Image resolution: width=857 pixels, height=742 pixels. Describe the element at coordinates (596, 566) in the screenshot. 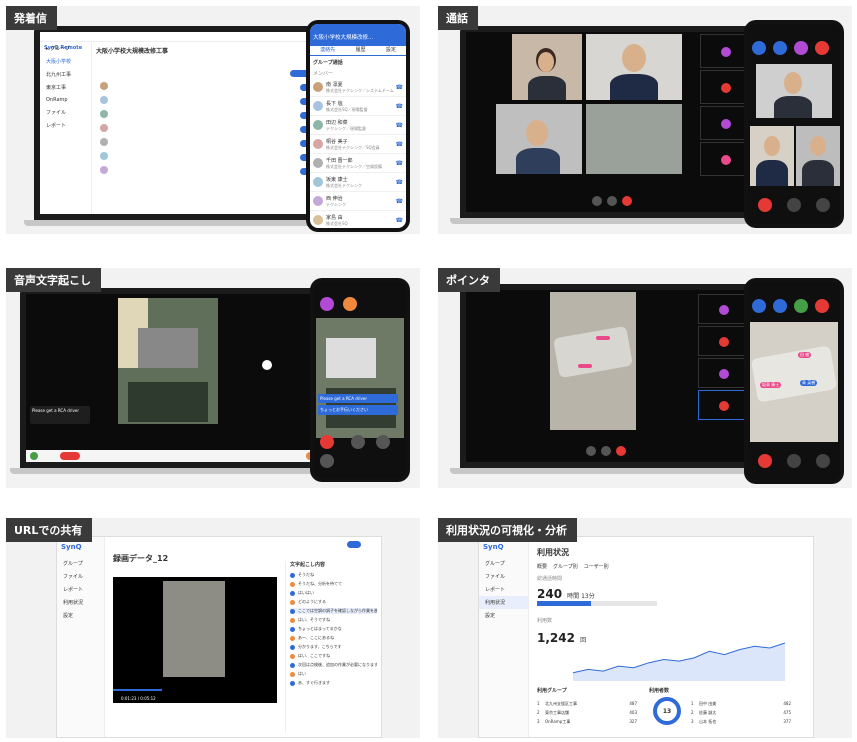

I see `tab-user: ユーザー別` at that location.